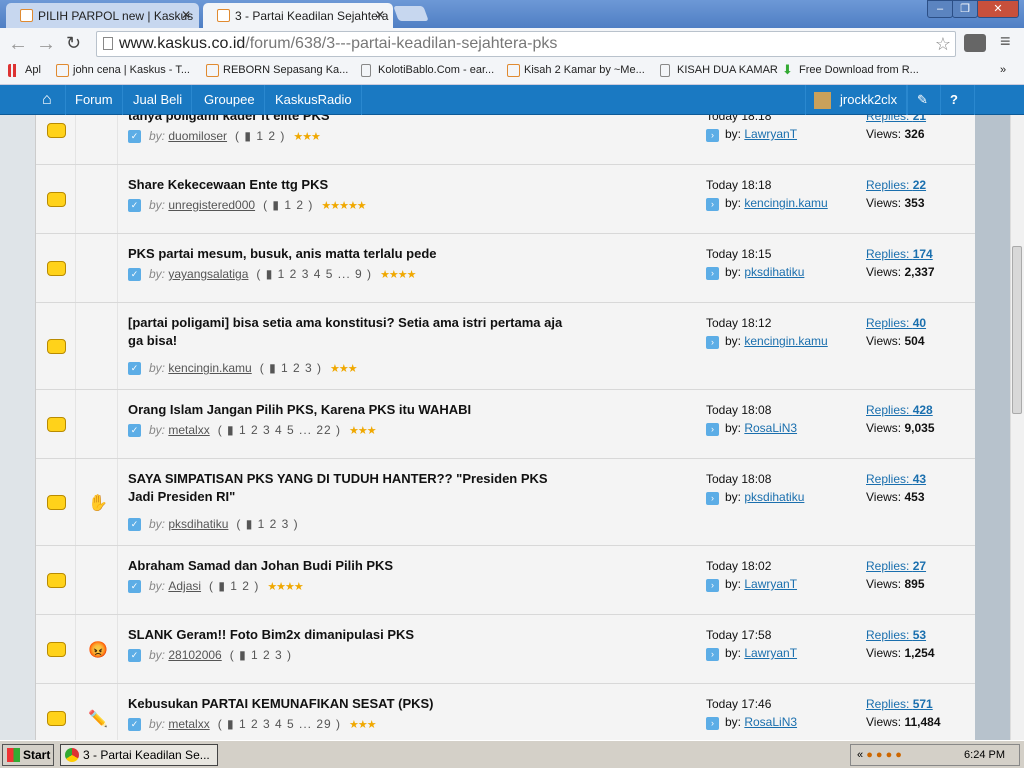  Describe the element at coordinates (158, 100) in the screenshot. I see `nav-jual-beli: Jual Beli` at that location.